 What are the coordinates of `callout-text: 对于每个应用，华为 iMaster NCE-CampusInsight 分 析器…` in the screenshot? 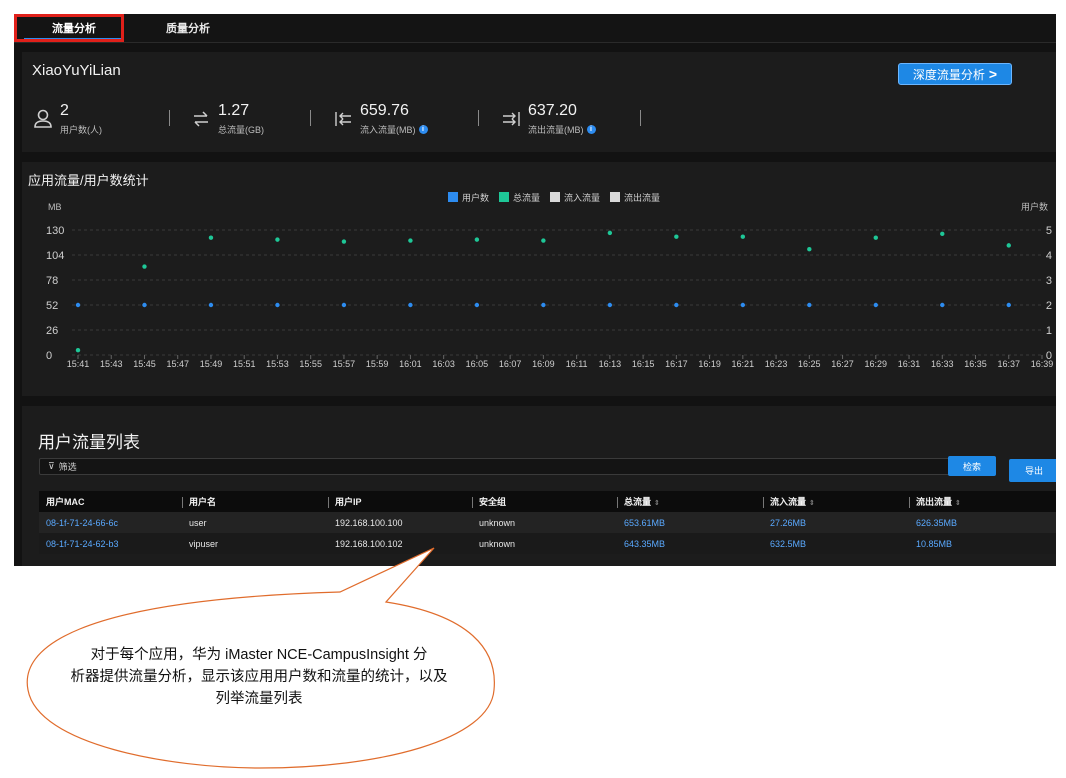 It's located at (259, 677).